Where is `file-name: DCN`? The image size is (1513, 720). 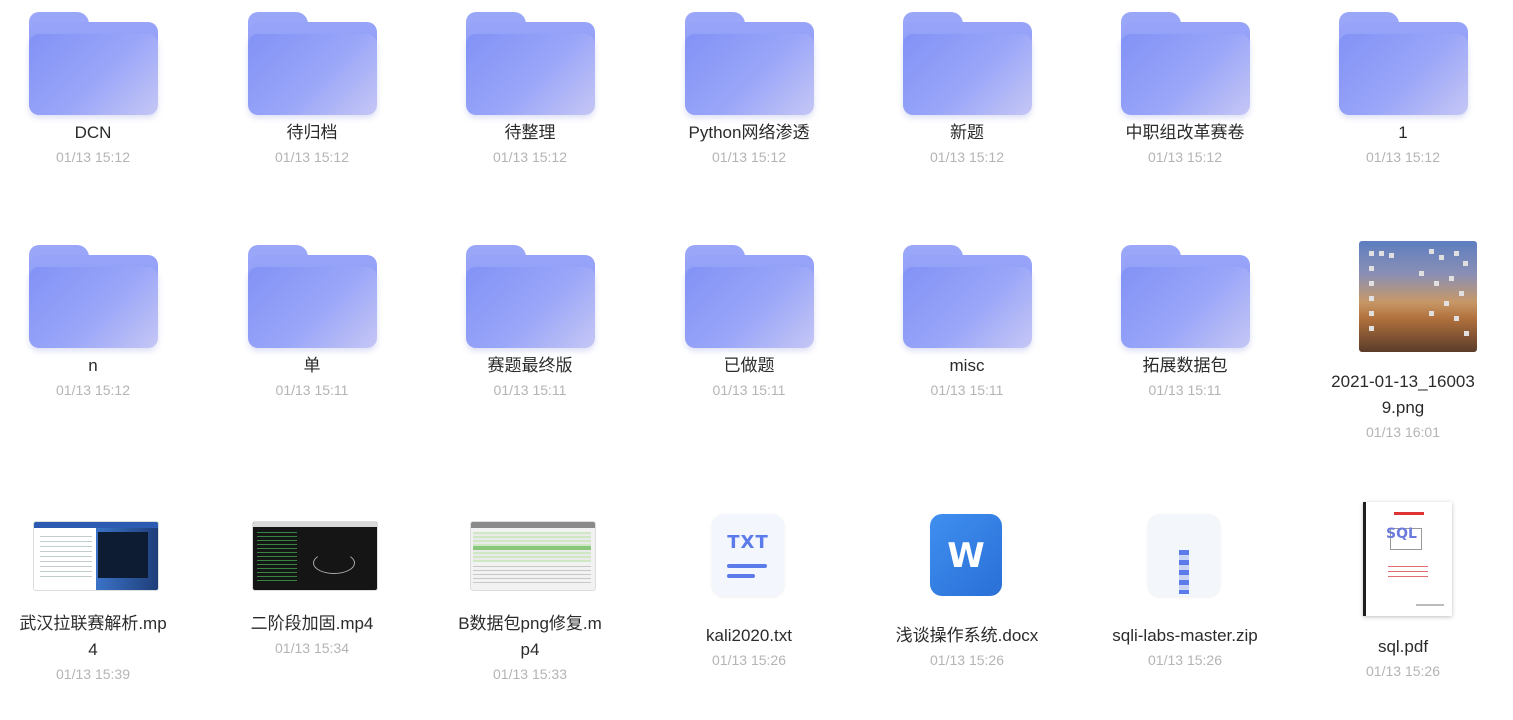 file-name: DCN is located at coordinates (93, 132).